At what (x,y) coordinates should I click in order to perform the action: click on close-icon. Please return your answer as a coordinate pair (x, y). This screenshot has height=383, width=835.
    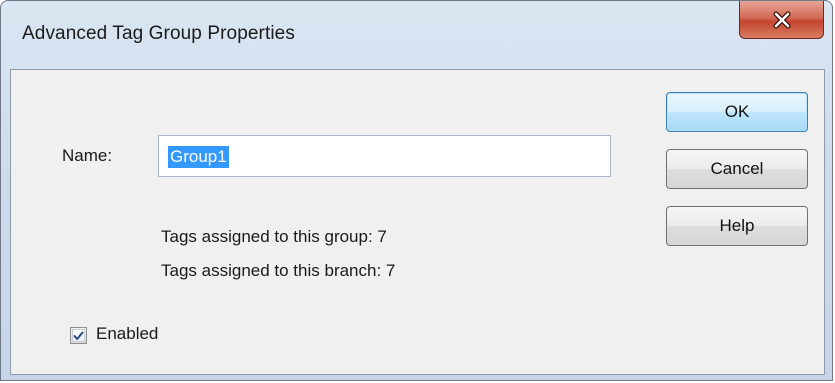
    Looking at the image, I should click on (781, 19).